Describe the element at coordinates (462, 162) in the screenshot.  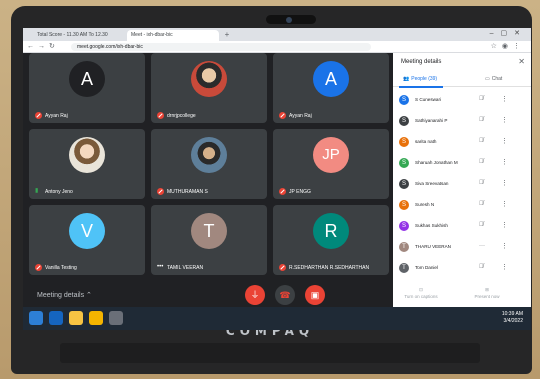
I see `list-item: S Sharuah Jonathan M 🎙̸ ⋮` at that location.